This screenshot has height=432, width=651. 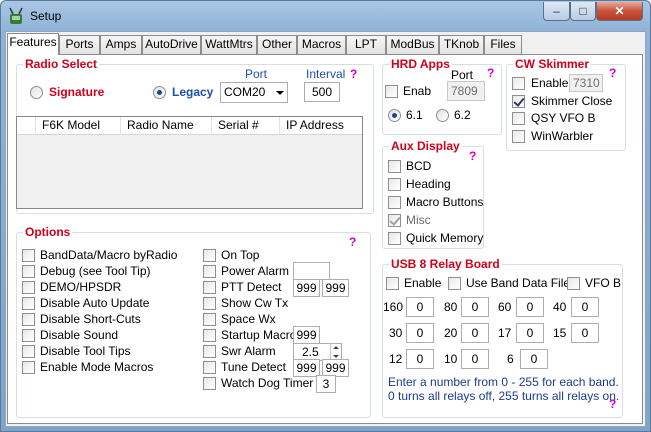 What do you see at coordinates (556, 11) in the screenshot?
I see `minimize-button: –` at bounding box center [556, 11].